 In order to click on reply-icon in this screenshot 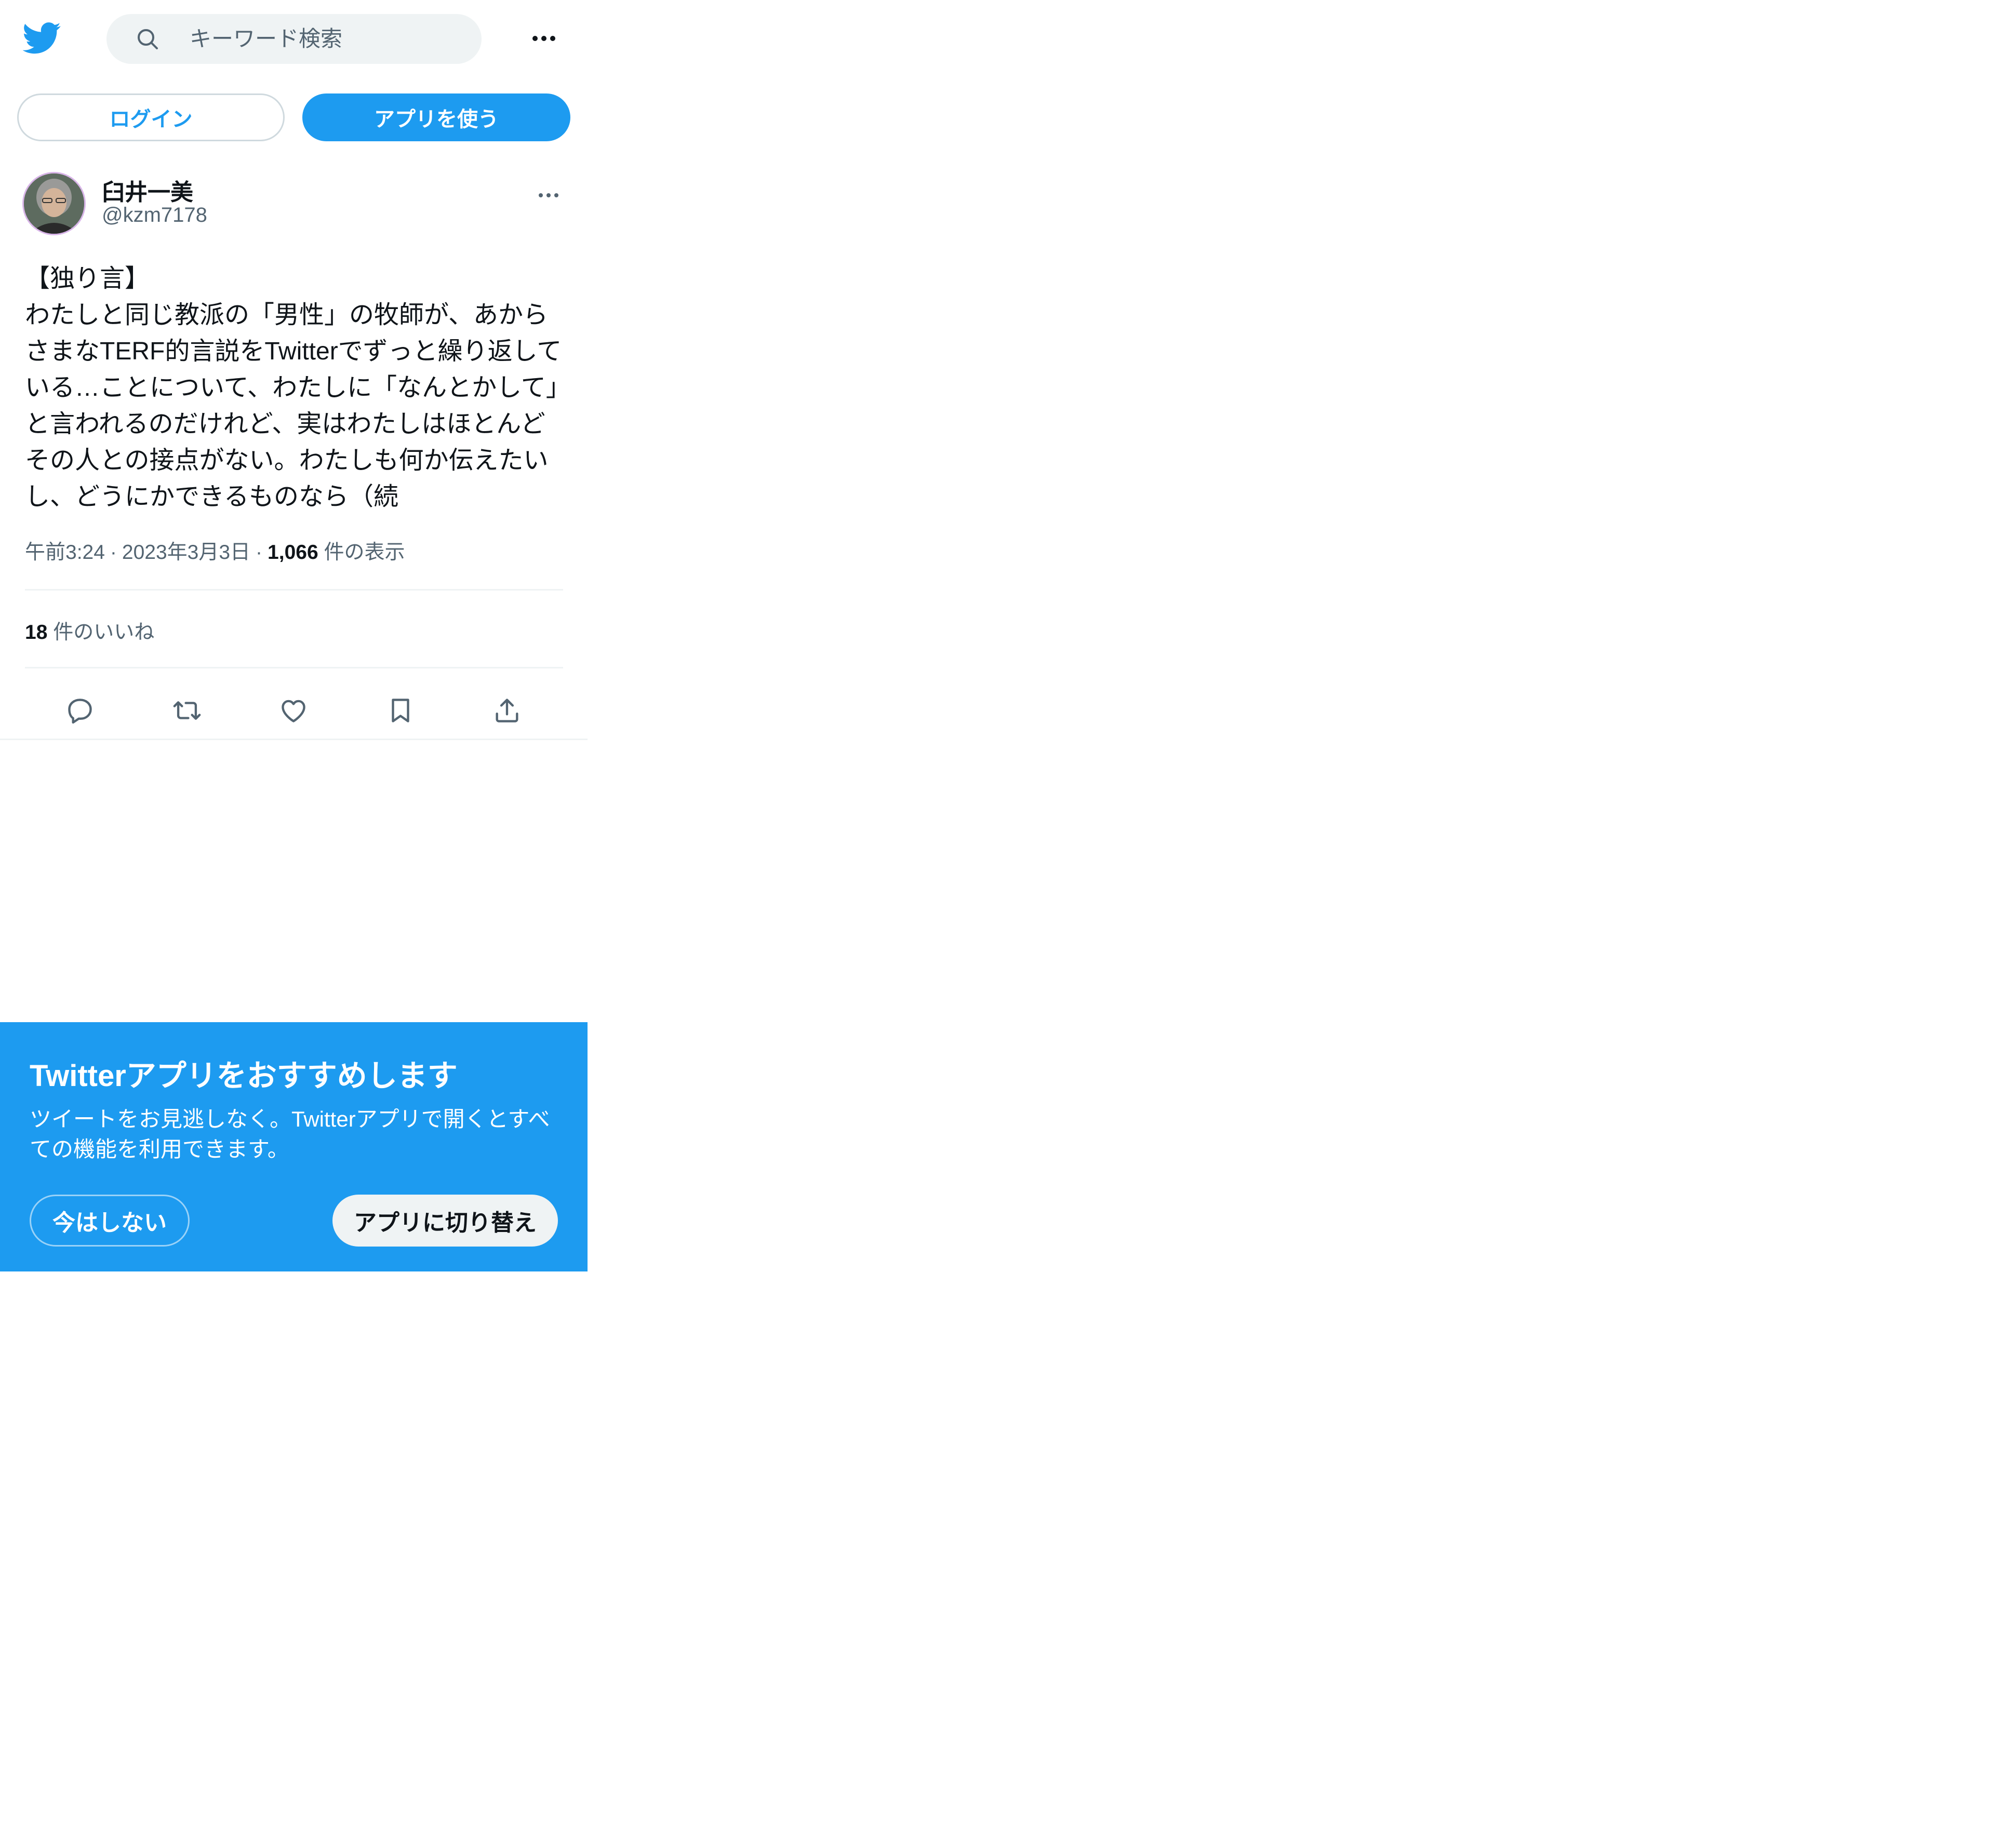, I will do `click(80, 711)`.